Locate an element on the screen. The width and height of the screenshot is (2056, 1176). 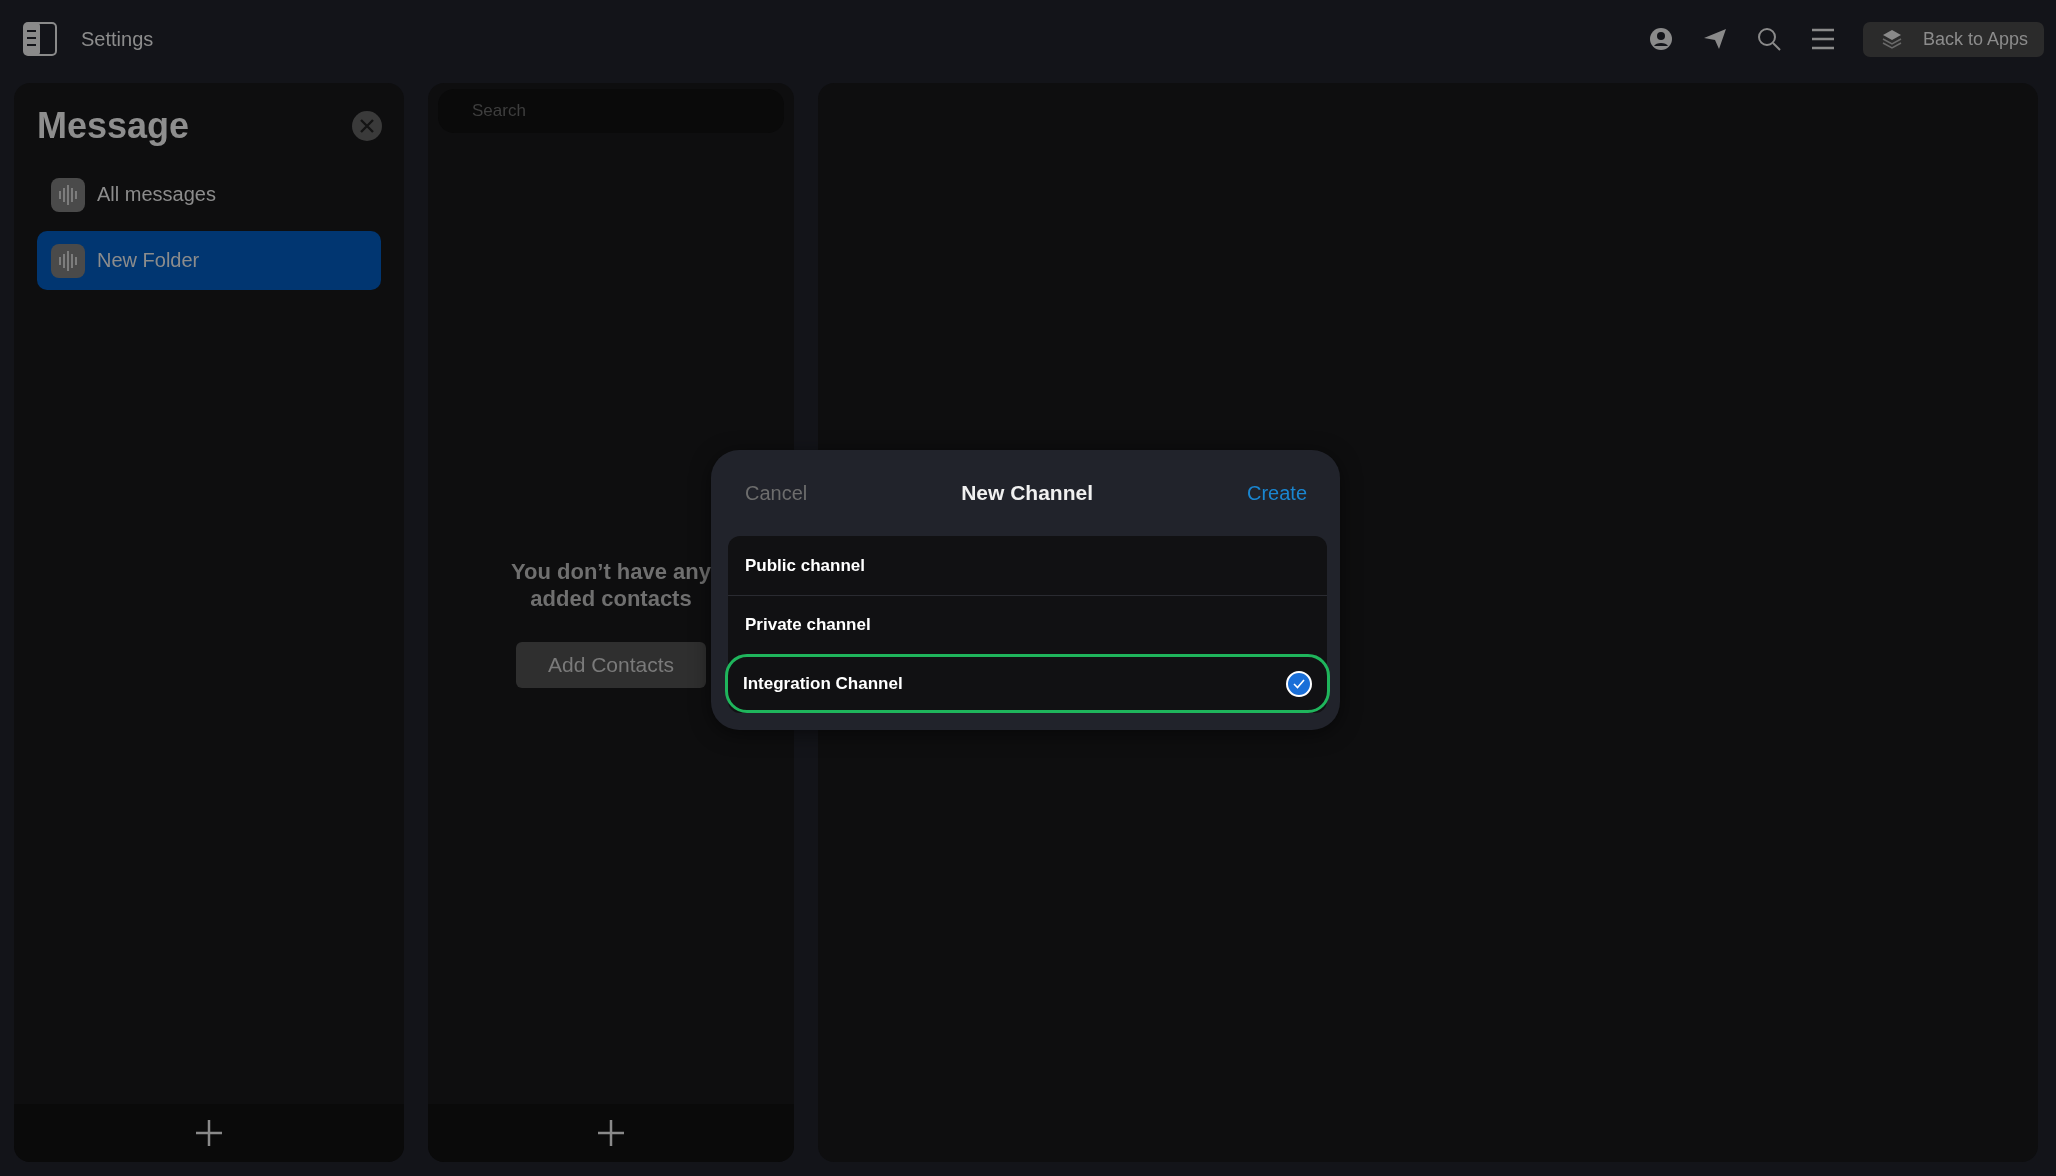
empty-message: You don’t have any added contacts is located at coordinates (611, 585).